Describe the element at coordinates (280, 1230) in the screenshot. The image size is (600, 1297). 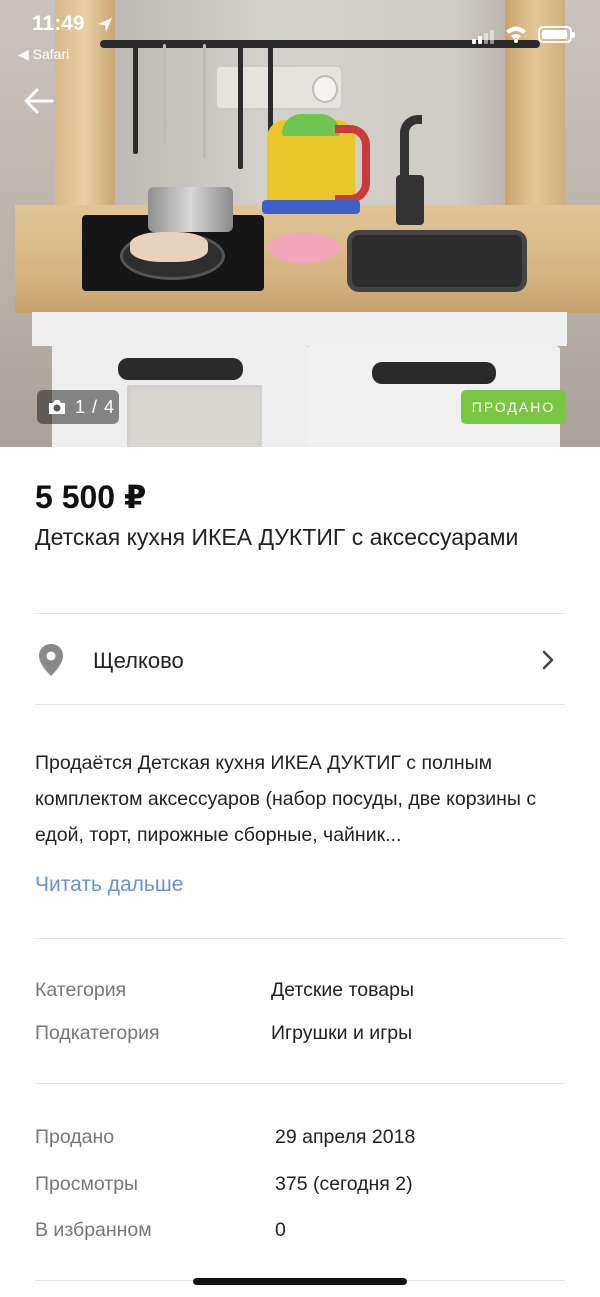
I see `stat-value: 0` at that location.